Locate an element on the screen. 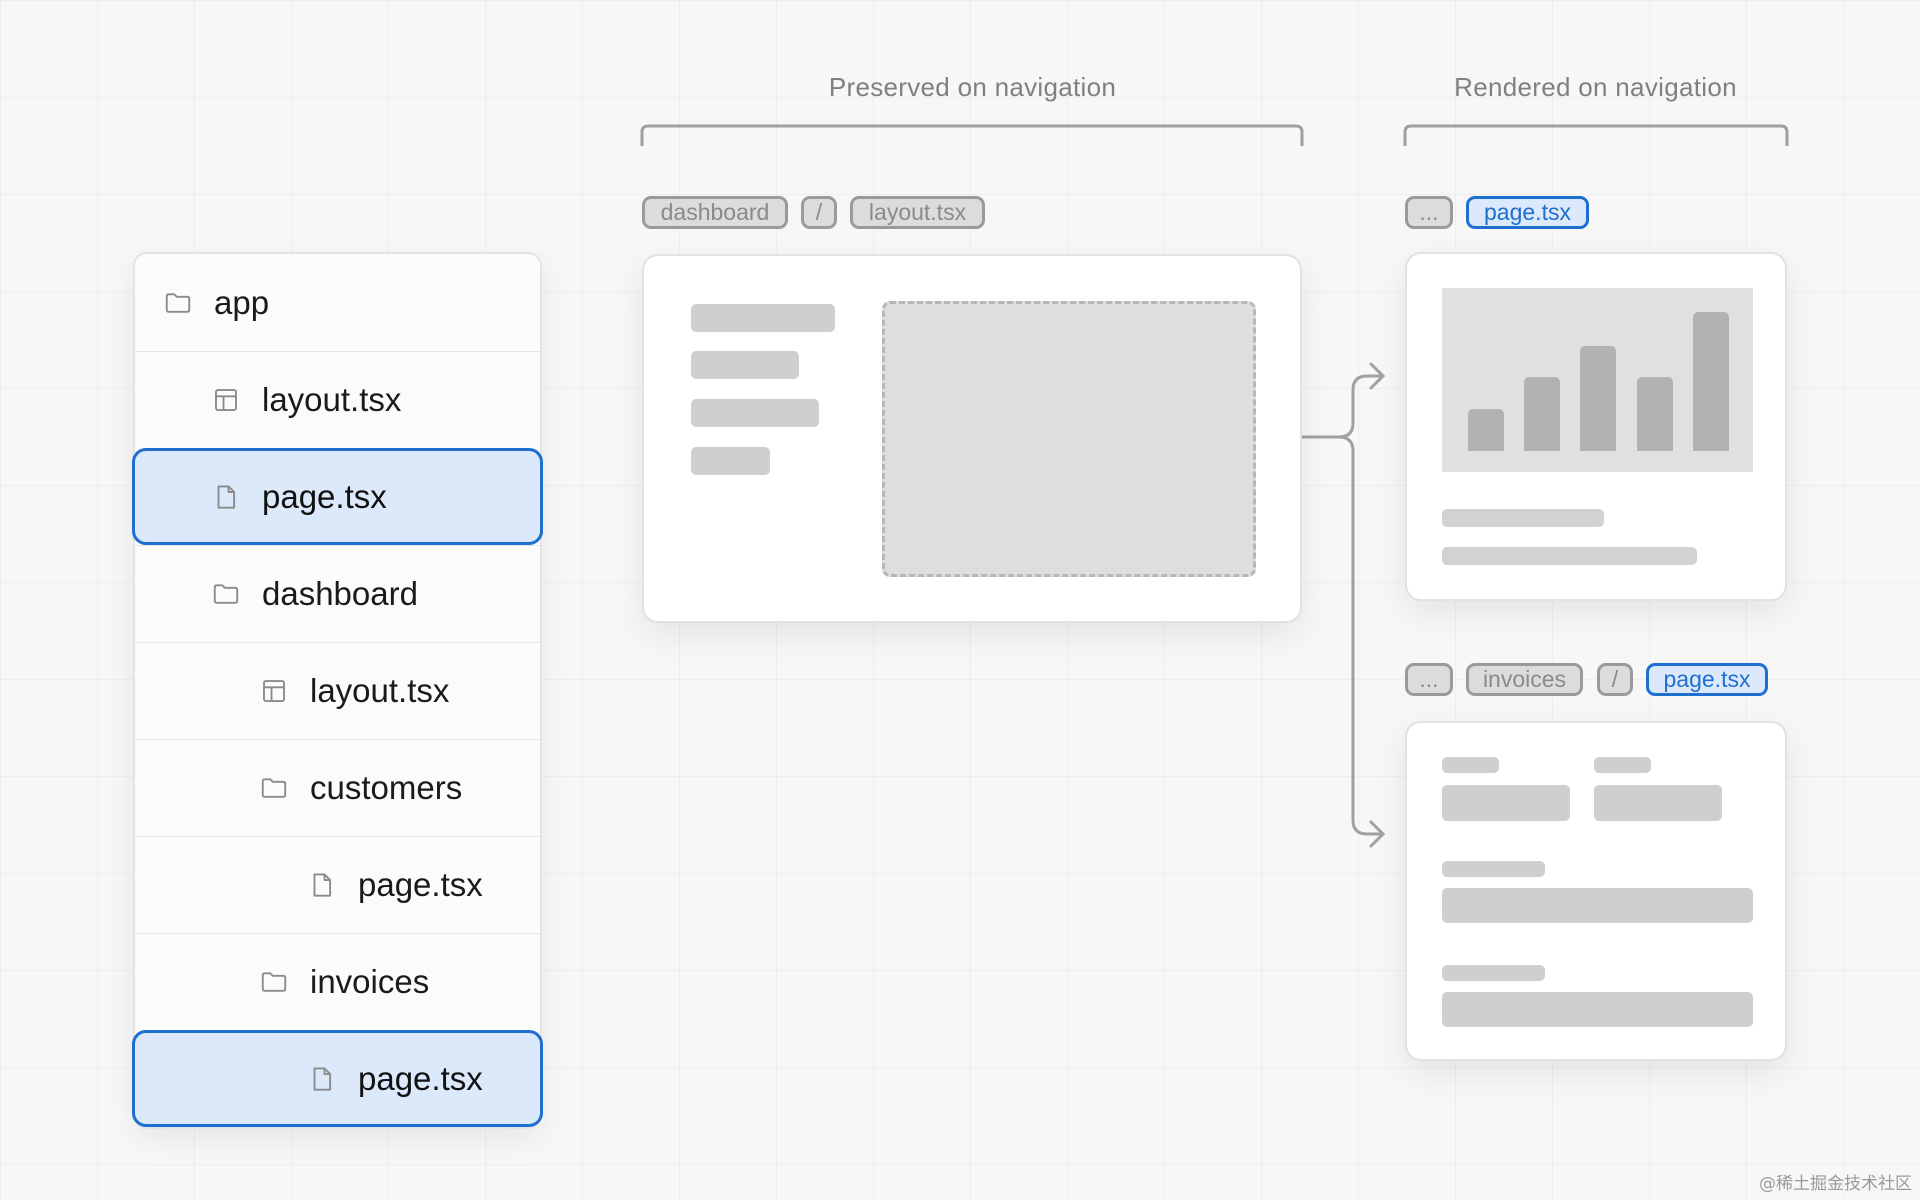 The width and height of the screenshot is (1920, 1200). chart-placeholder is located at coordinates (1597, 380).